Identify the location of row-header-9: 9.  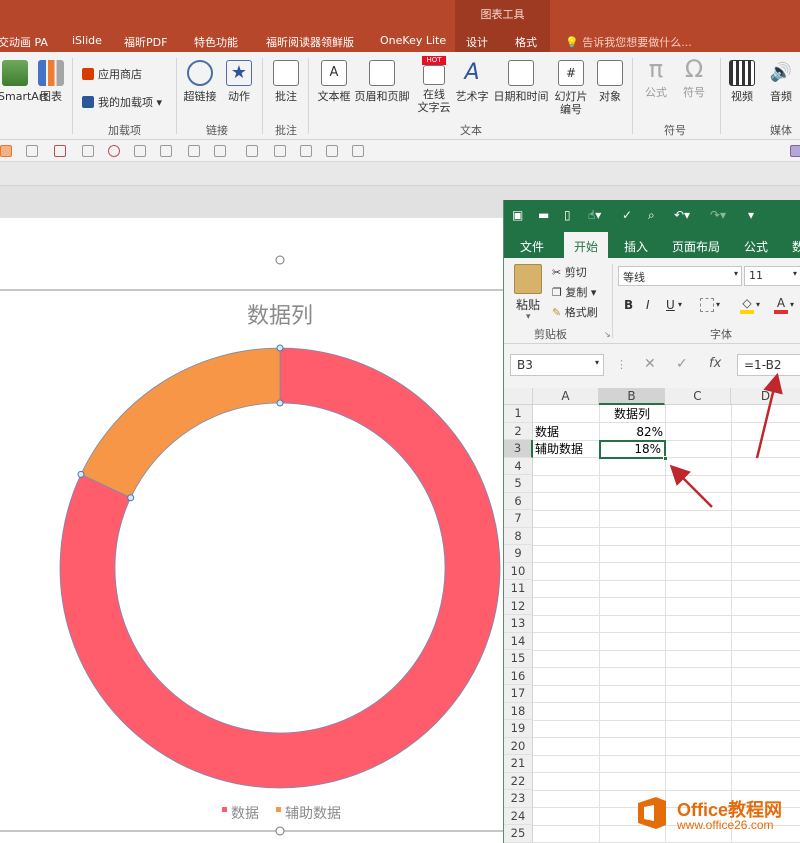
(518, 554).